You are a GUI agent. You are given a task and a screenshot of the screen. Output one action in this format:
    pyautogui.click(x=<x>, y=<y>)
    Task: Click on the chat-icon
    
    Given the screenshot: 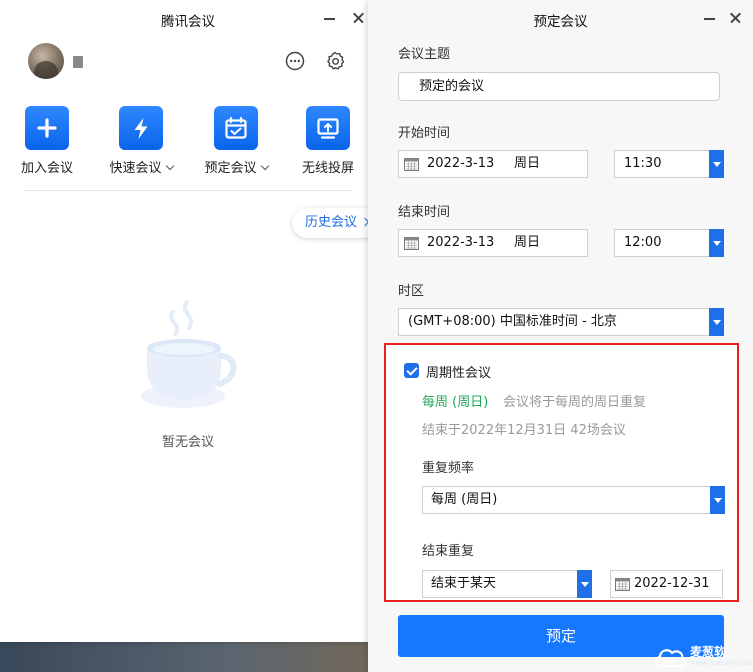 What is the action you would take?
    pyautogui.click(x=295, y=61)
    